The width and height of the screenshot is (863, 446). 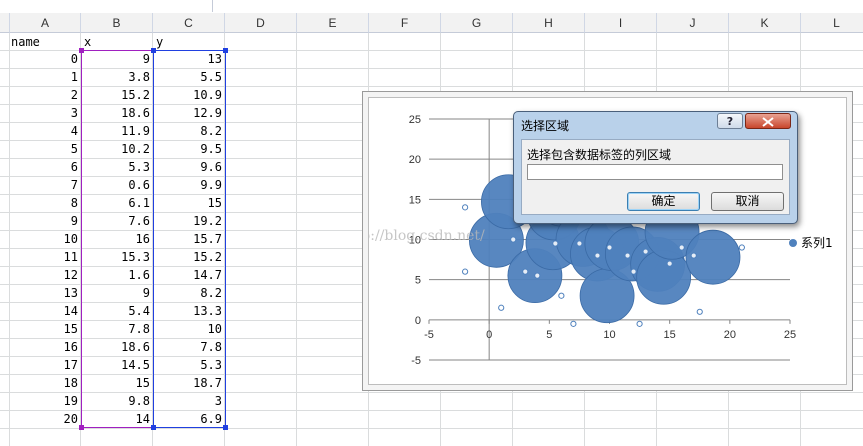 What do you see at coordinates (261, 23) in the screenshot?
I see `column-header-d: D` at bounding box center [261, 23].